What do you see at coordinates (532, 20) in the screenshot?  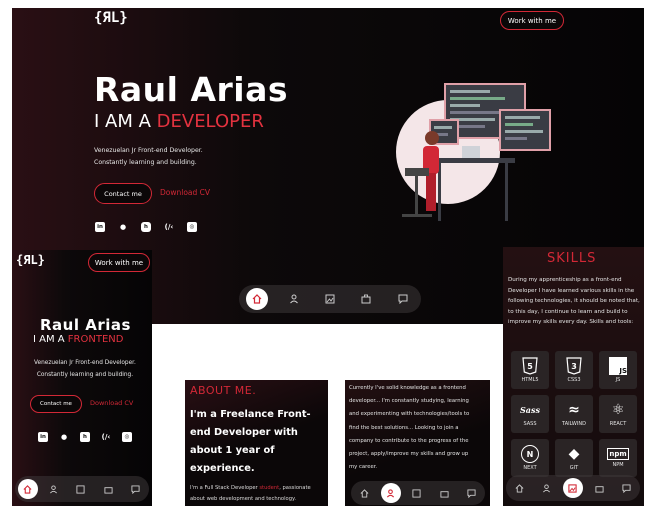 I see `work-with-me-button: Work with me` at bounding box center [532, 20].